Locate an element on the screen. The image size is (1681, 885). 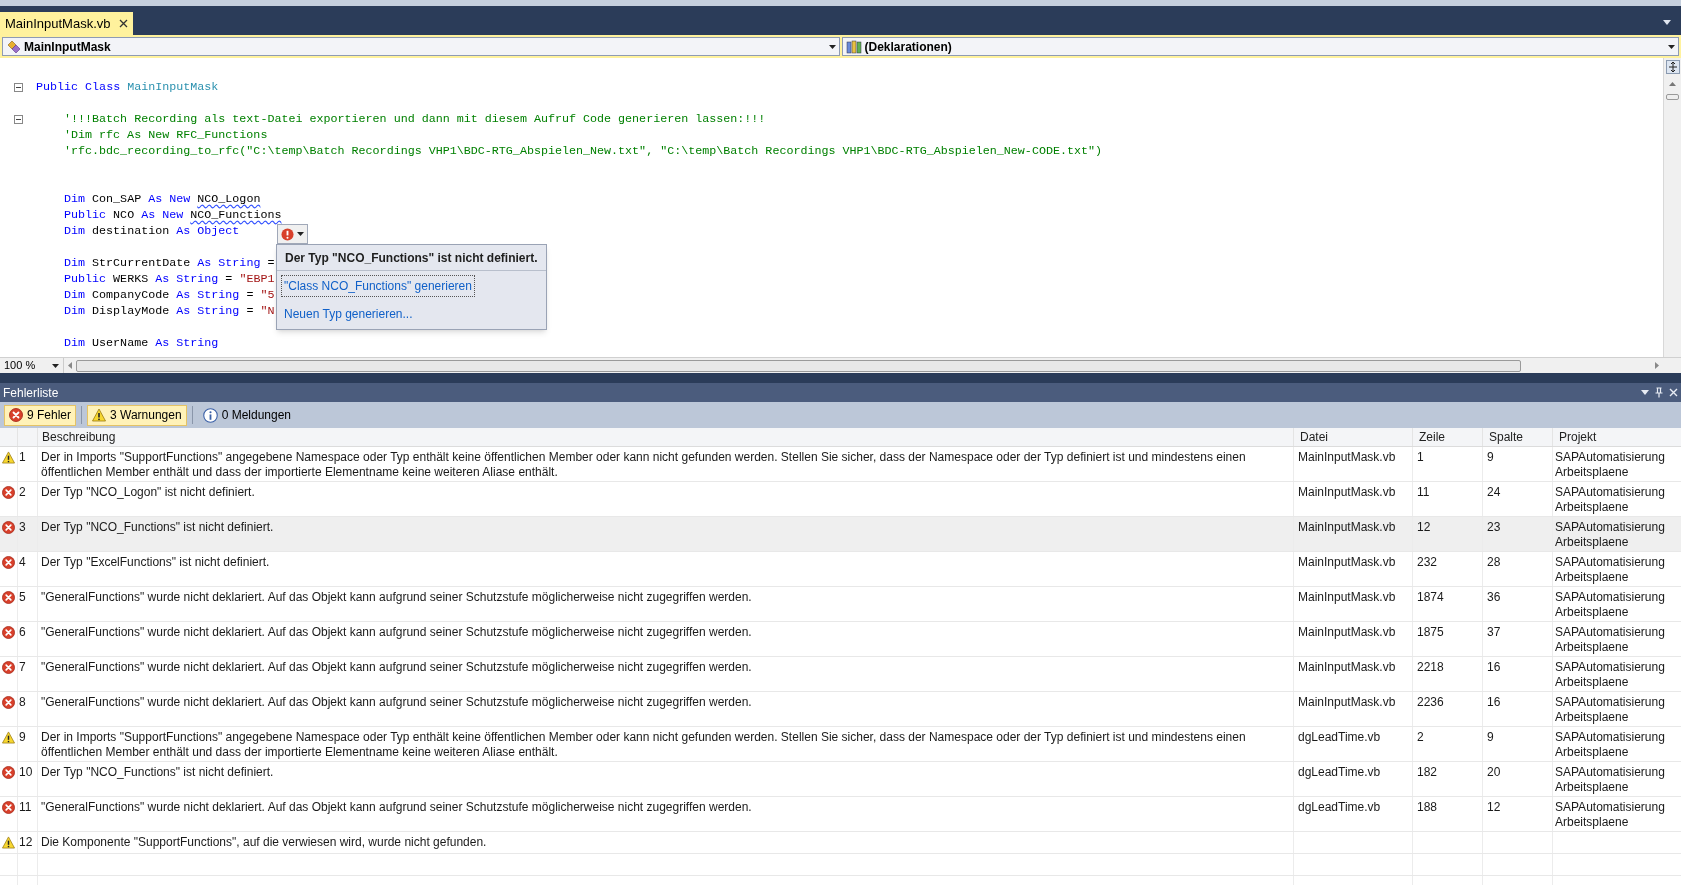
code-line: Dim Con_SAP As New NCO_Logon is located at coordinates (162, 199).